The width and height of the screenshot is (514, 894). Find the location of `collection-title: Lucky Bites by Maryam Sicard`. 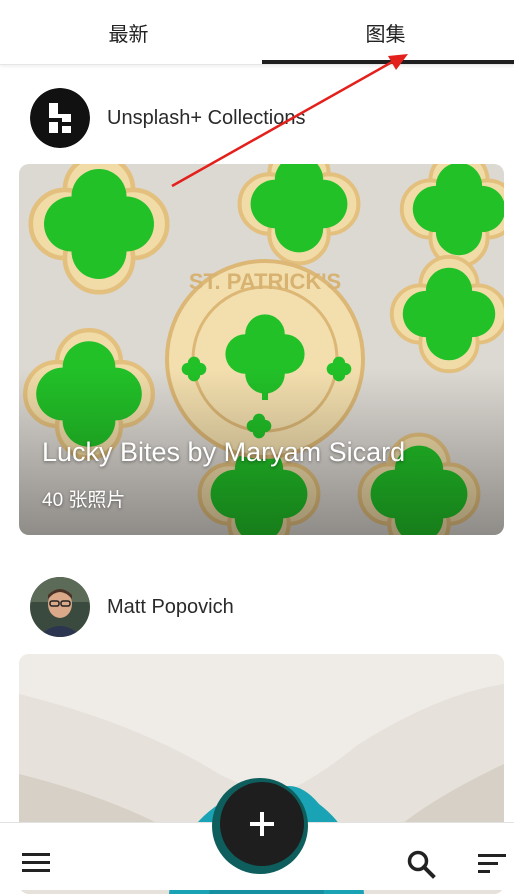

collection-title: Lucky Bites by Maryam Sicard is located at coordinates (224, 452).